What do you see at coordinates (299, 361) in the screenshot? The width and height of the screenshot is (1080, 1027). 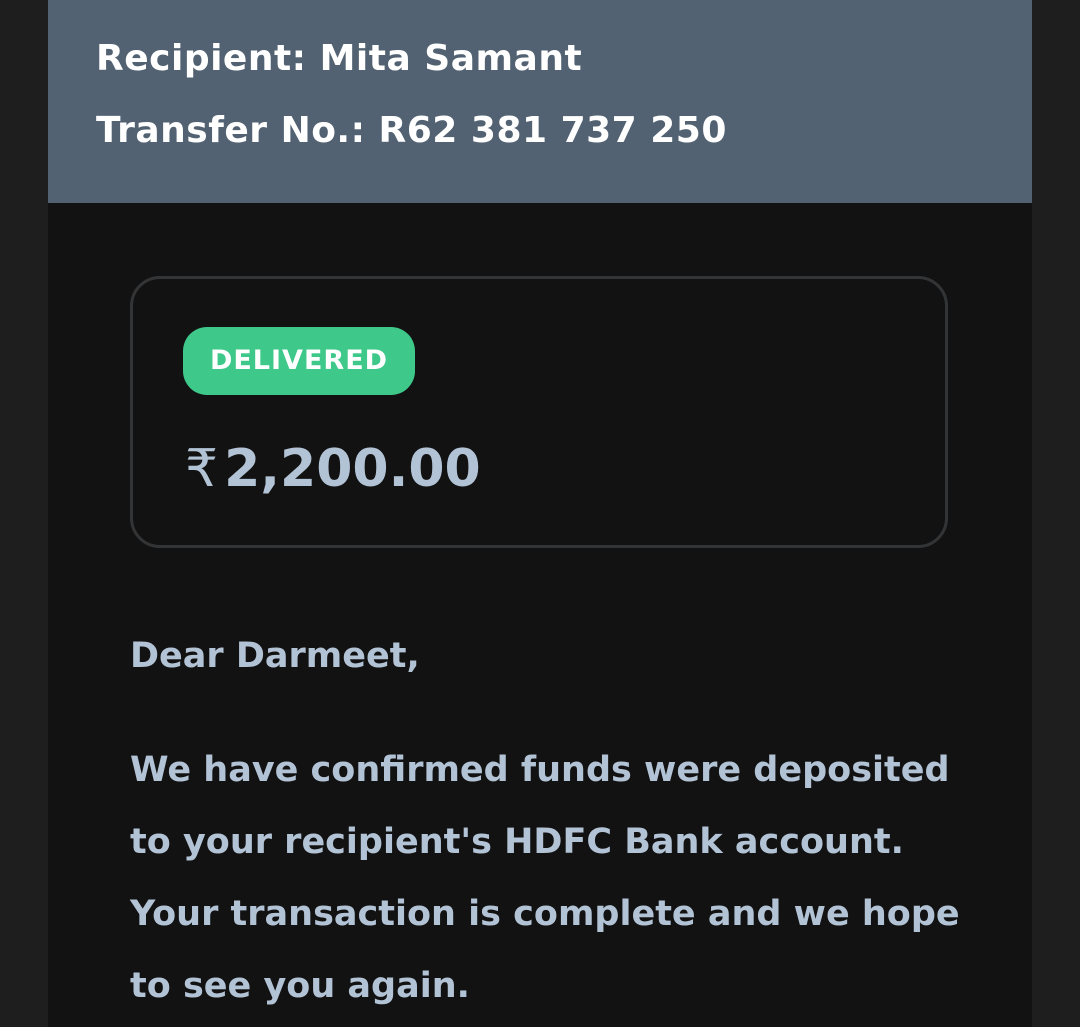 I see `status-badge: DELIVERED` at bounding box center [299, 361].